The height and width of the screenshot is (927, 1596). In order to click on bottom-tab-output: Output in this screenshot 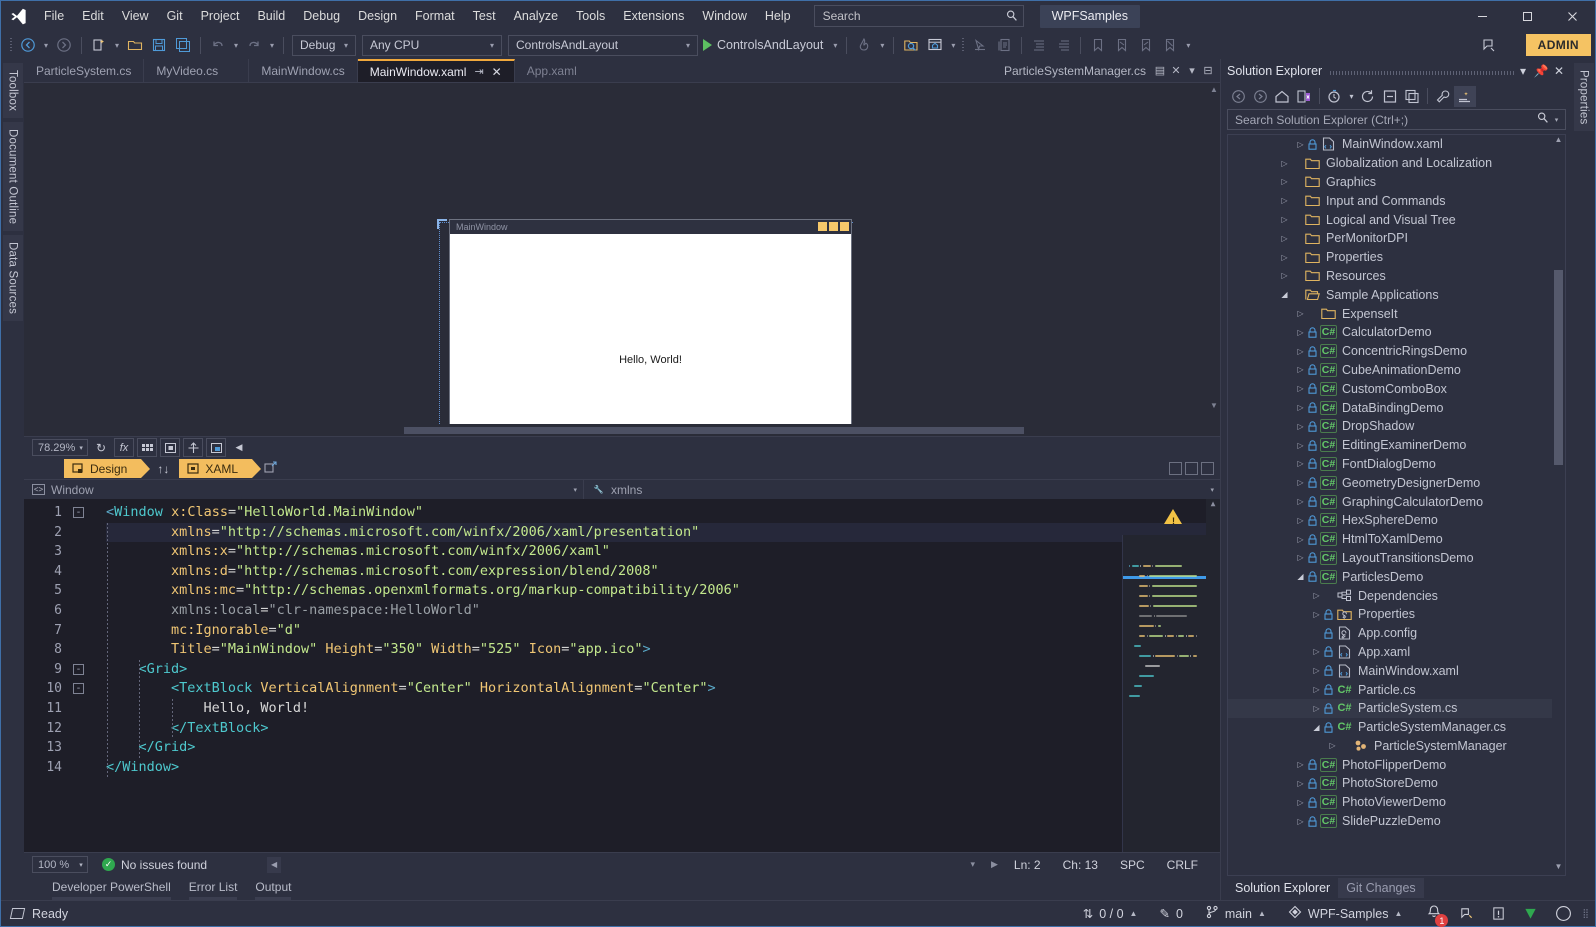, I will do `click(273, 890)`.